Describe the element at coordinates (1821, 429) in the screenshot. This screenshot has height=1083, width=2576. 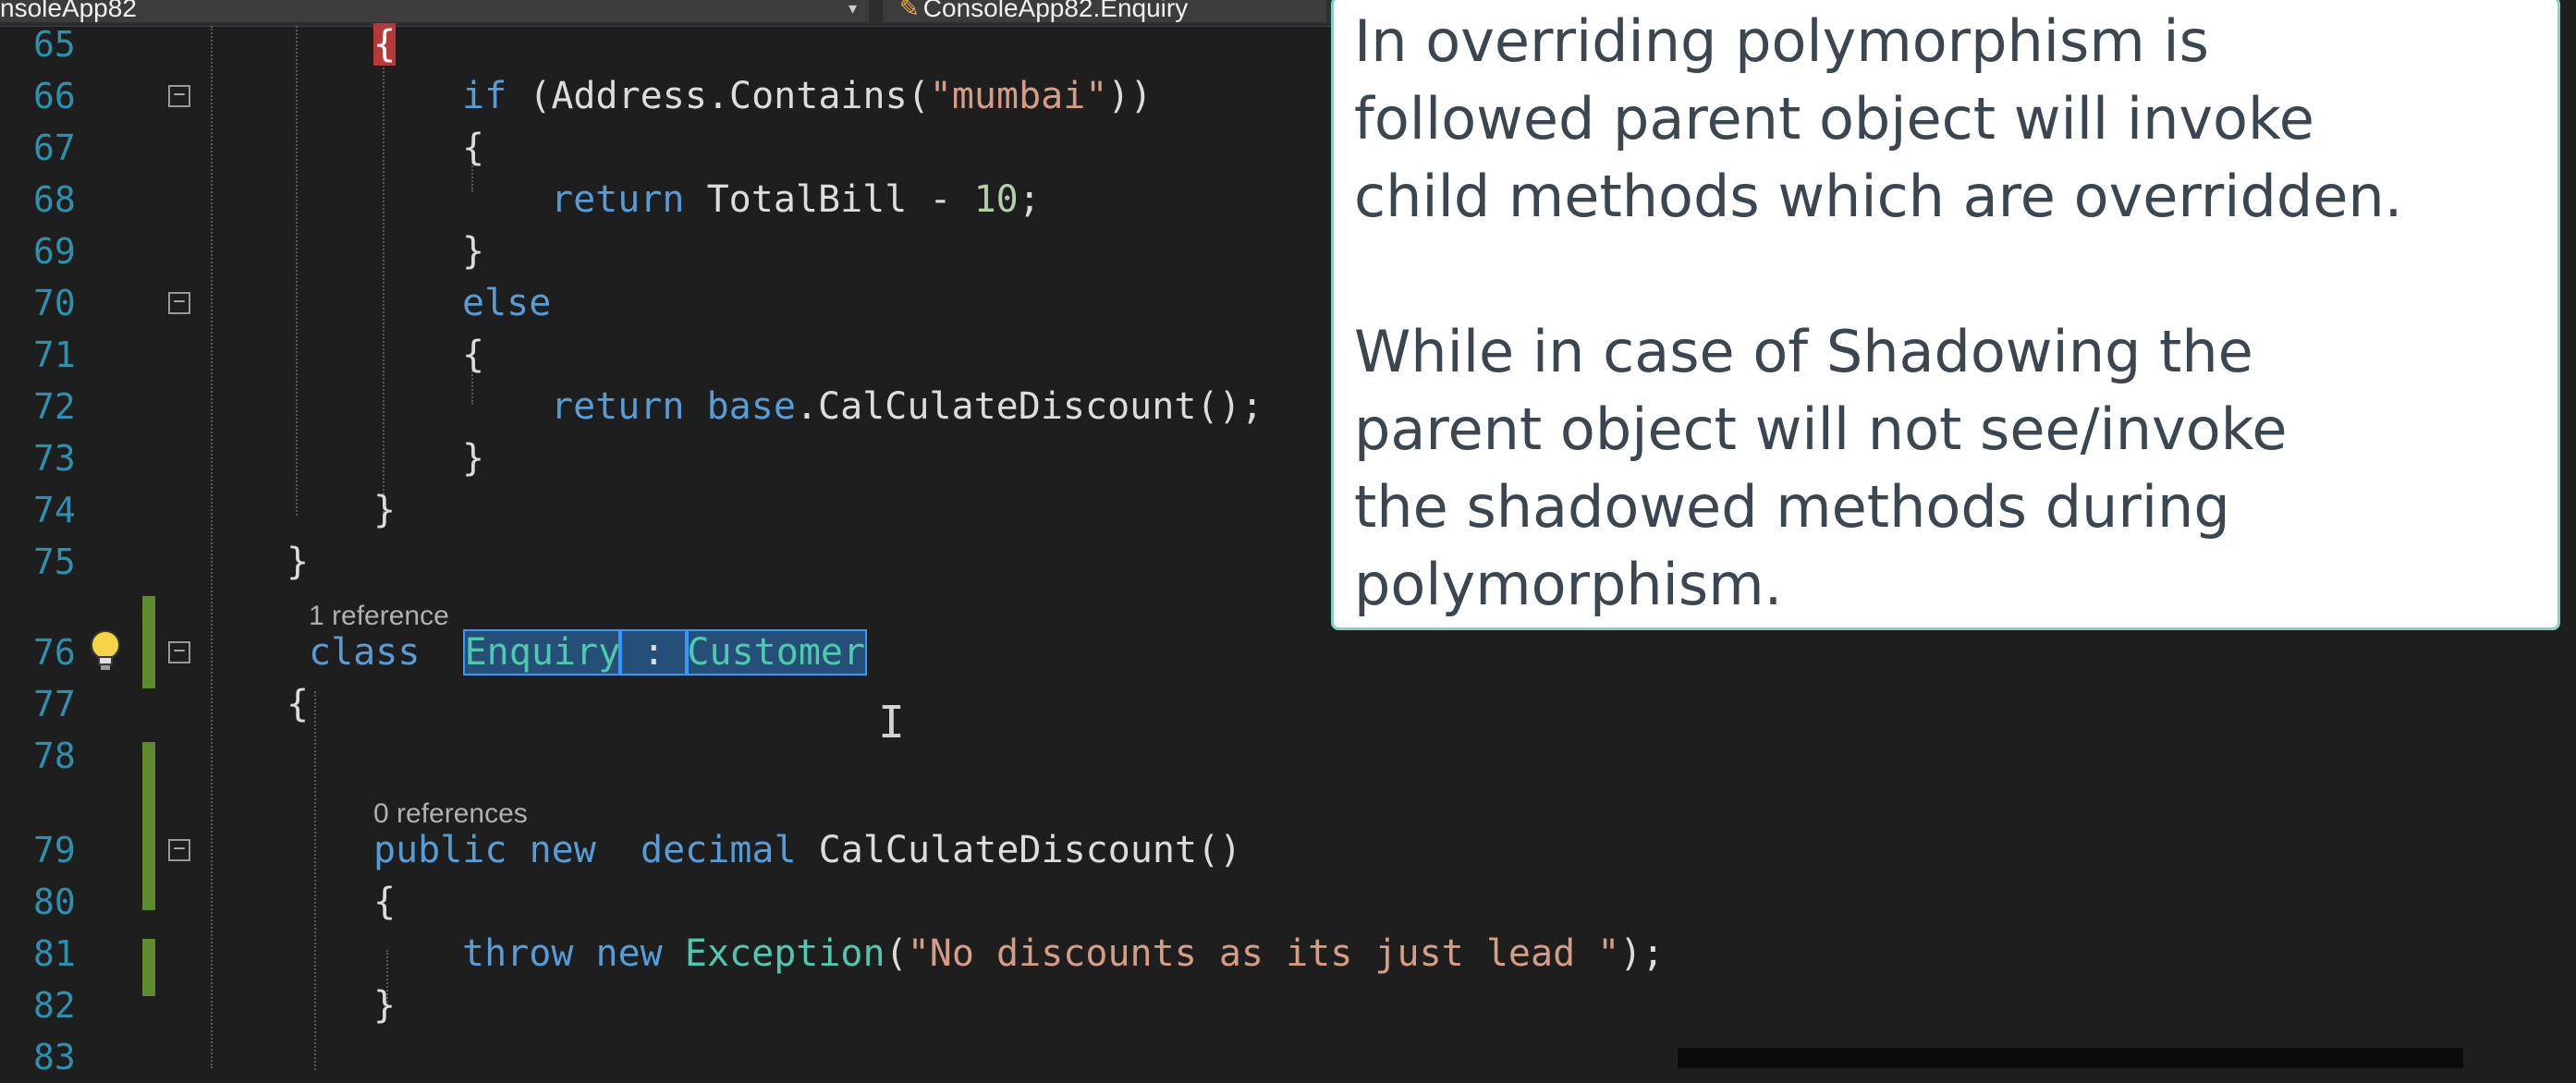
I see `callout-line: parent object will not see/invoke` at that location.